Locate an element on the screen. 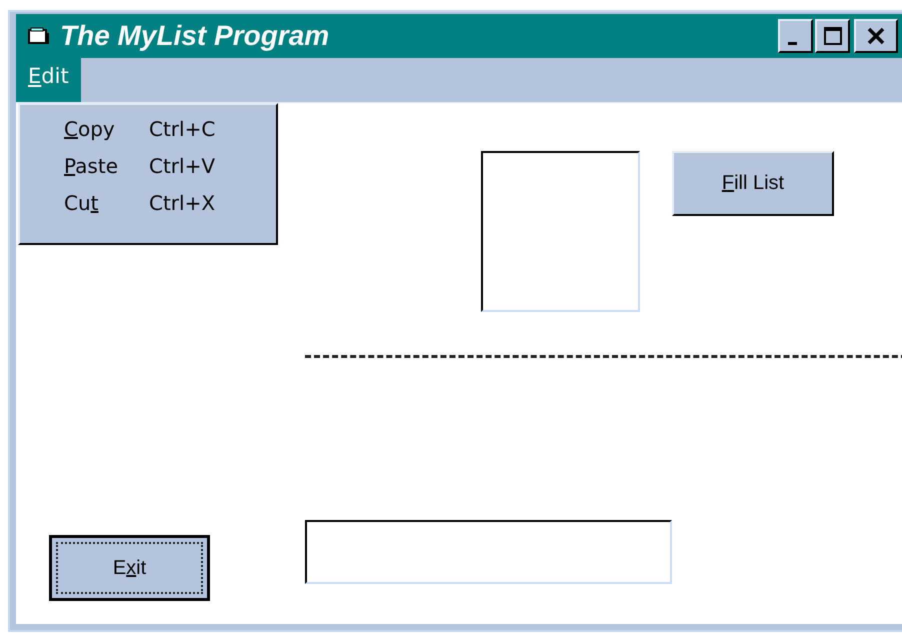 The width and height of the screenshot is (902, 636). shortcut-label: Ctrl+X is located at coordinates (182, 203).